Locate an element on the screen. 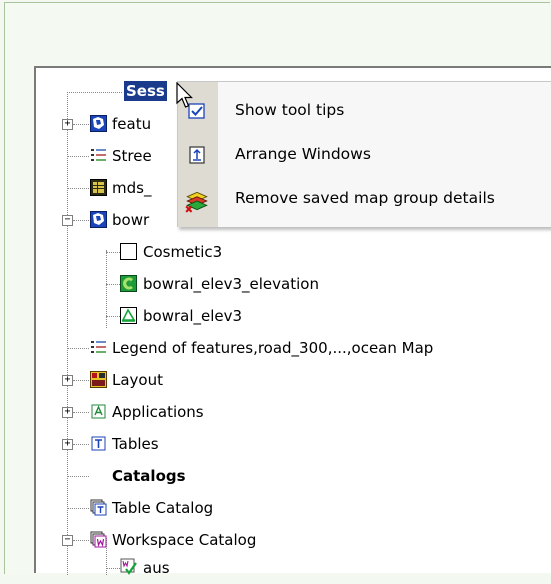 The image size is (551, 584). tree-item-workspace-catalog: − Workspace Catalog is located at coordinates (293, 541).